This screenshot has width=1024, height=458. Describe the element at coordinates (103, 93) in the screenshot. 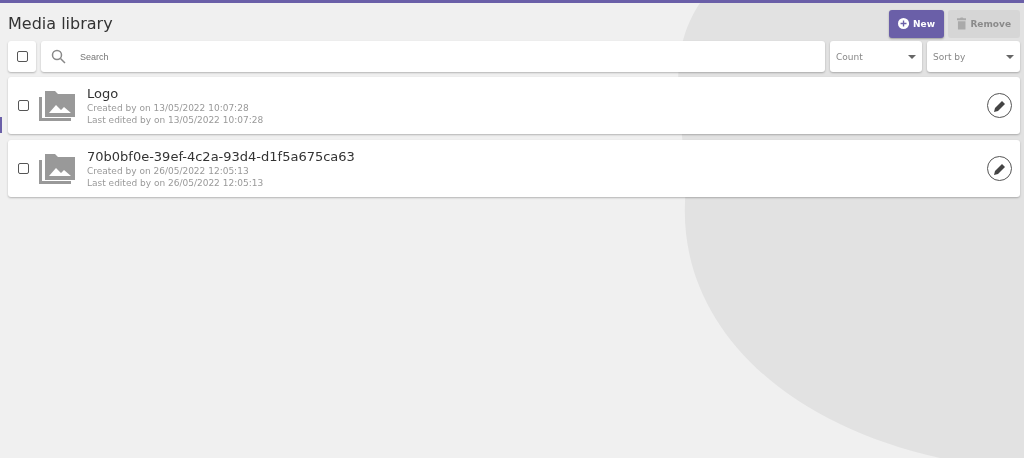

I see `item-name: Logo` at that location.